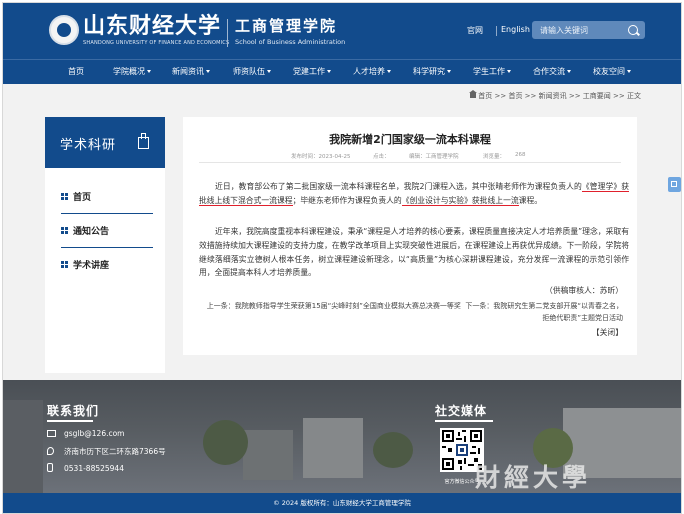 This screenshot has height=514, width=684. I want to click on link-separator, so click(496, 31).